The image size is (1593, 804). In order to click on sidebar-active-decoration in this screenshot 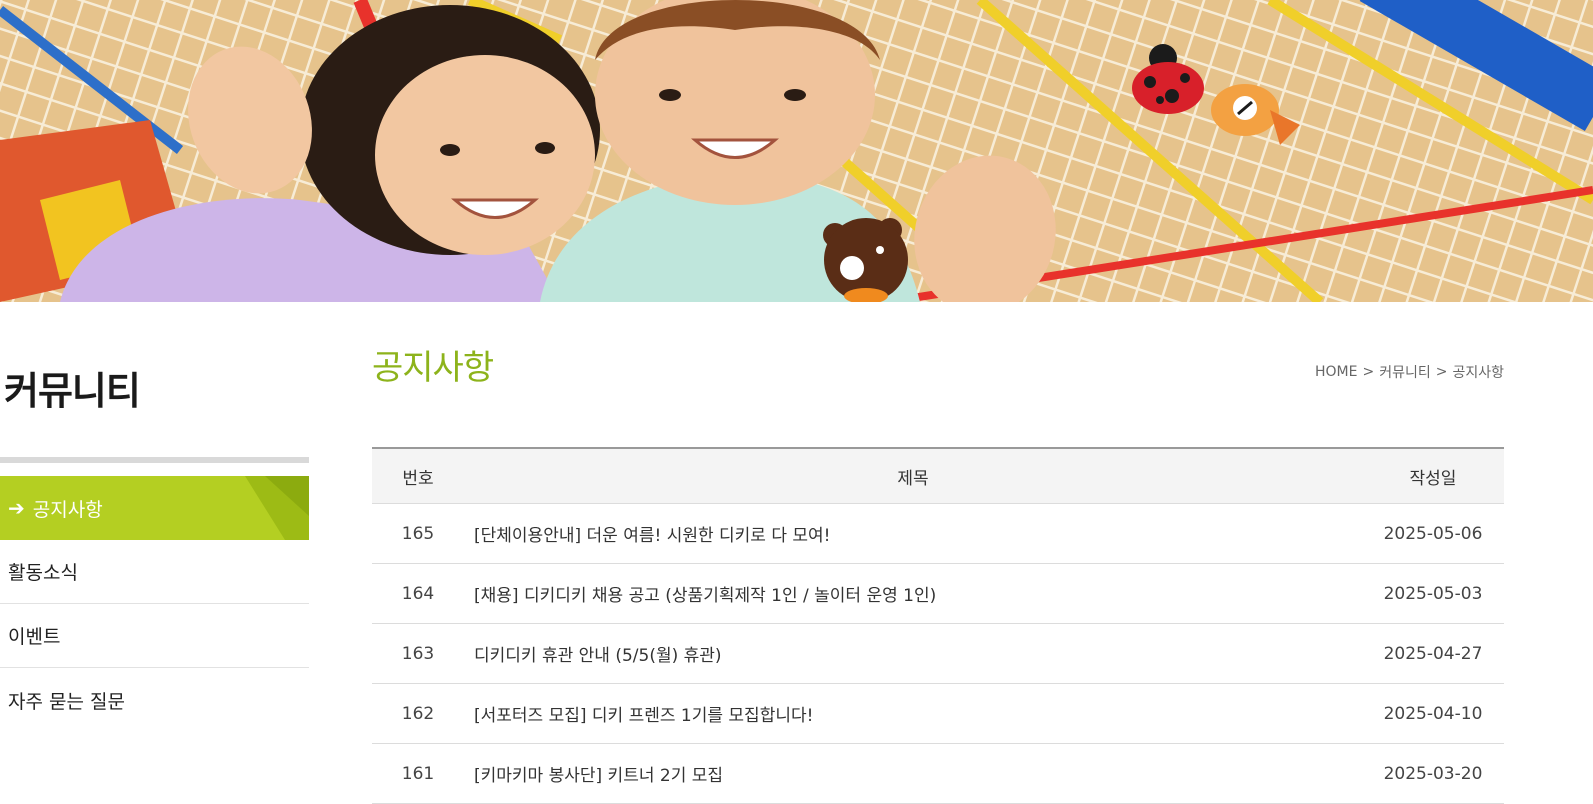, I will do `click(277, 508)`.